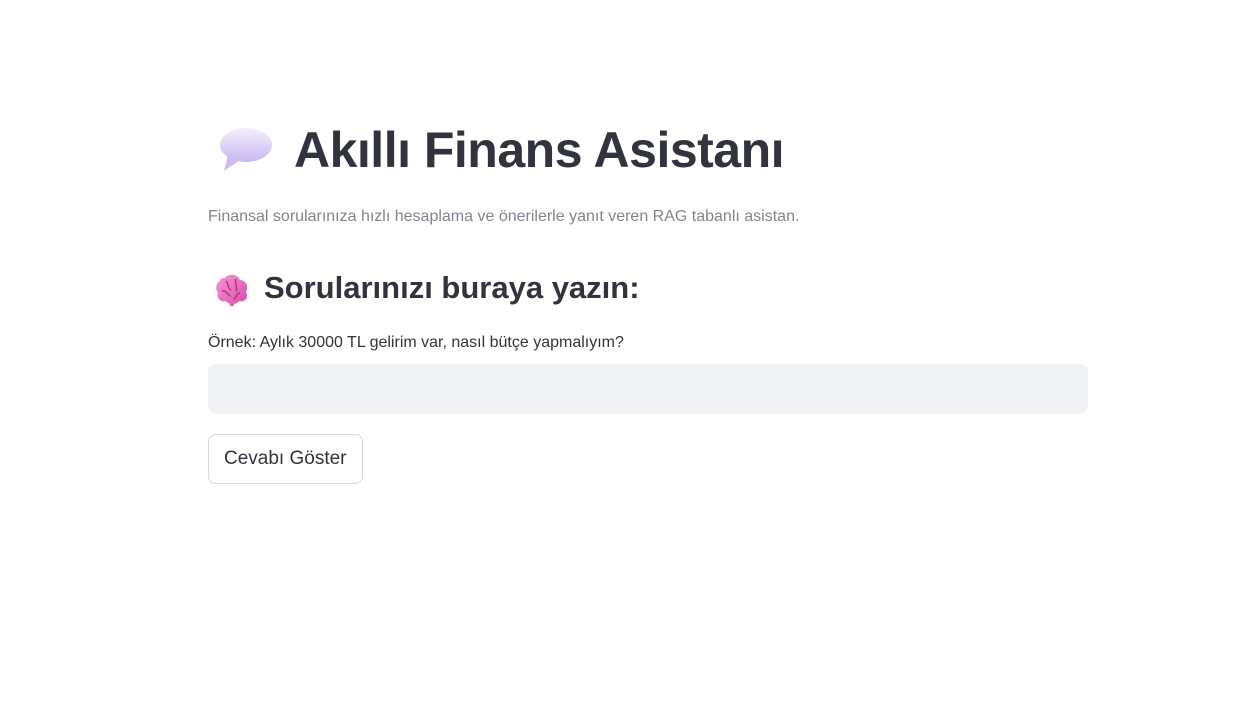 The width and height of the screenshot is (1240, 711). I want to click on question-input-container, so click(648, 389).